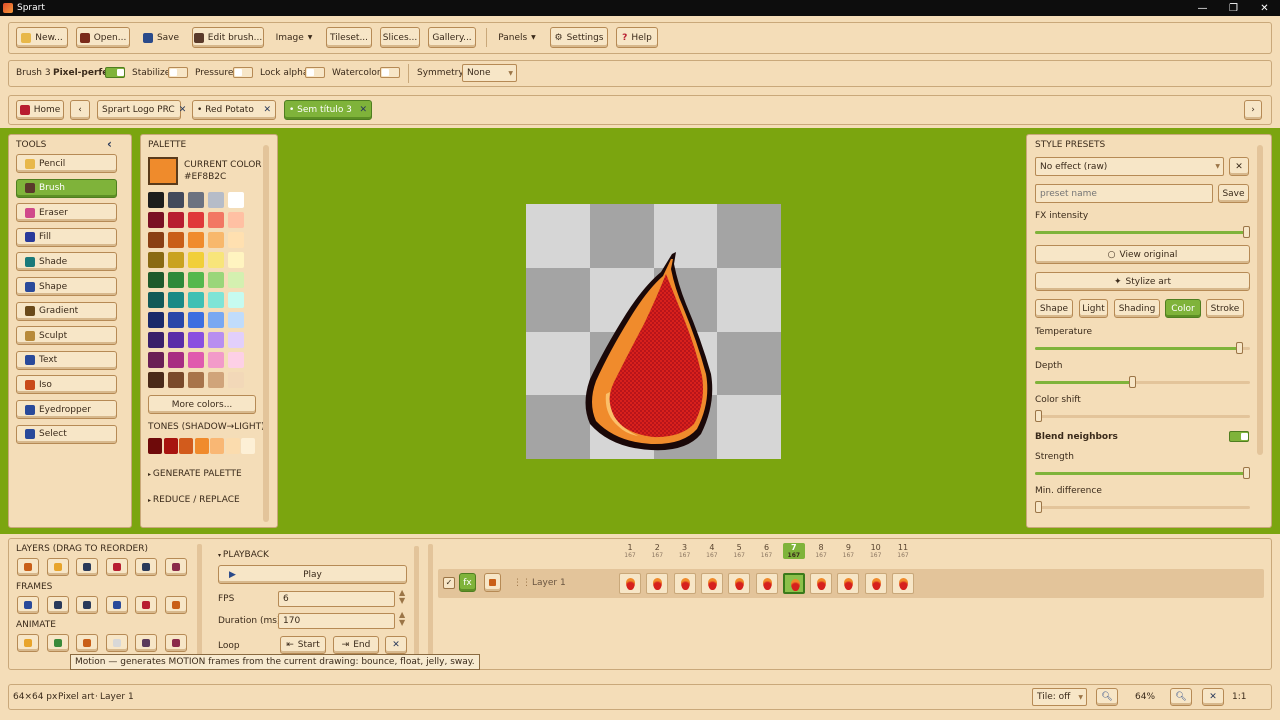 The width and height of the screenshot is (1280, 720). Describe the element at coordinates (66, 434) in the screenshot. I see `tool-select: Select` at that location.